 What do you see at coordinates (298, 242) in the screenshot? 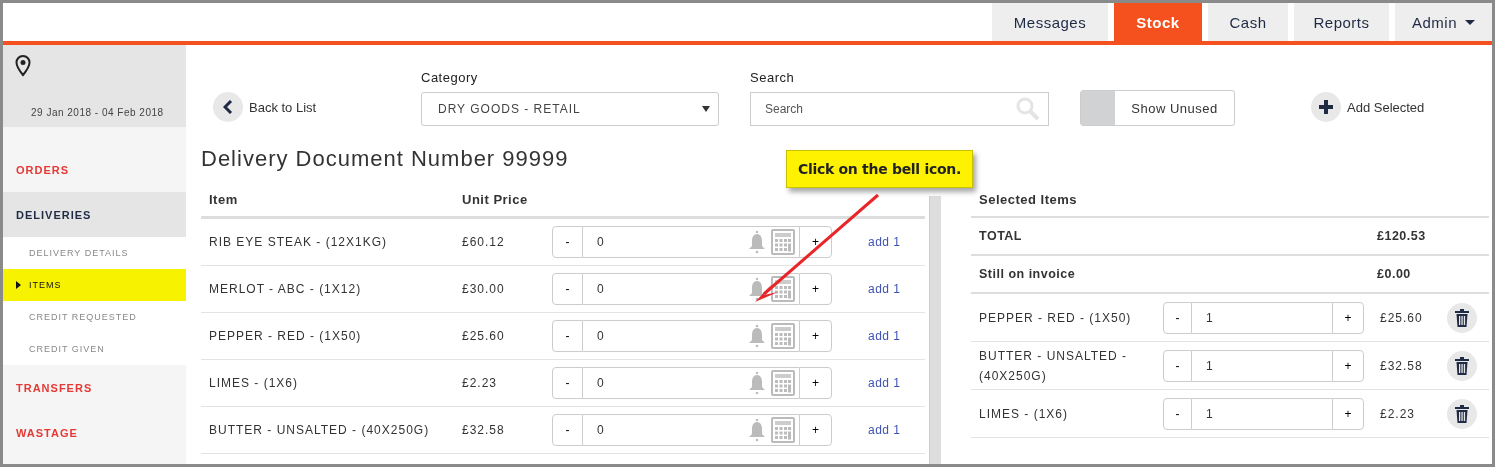
I see `item-name: RIB EYE STEAK - (12X1KG)` at bounding box center [298, 242].